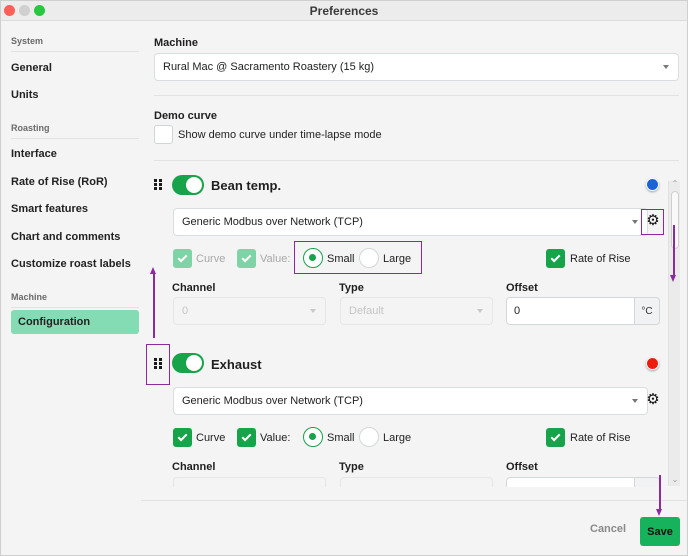  What do you see at coordinates (185, 116) in the screenshot?
I see `demo-curve-label: Demo curve` at bounding box center [185, 116].